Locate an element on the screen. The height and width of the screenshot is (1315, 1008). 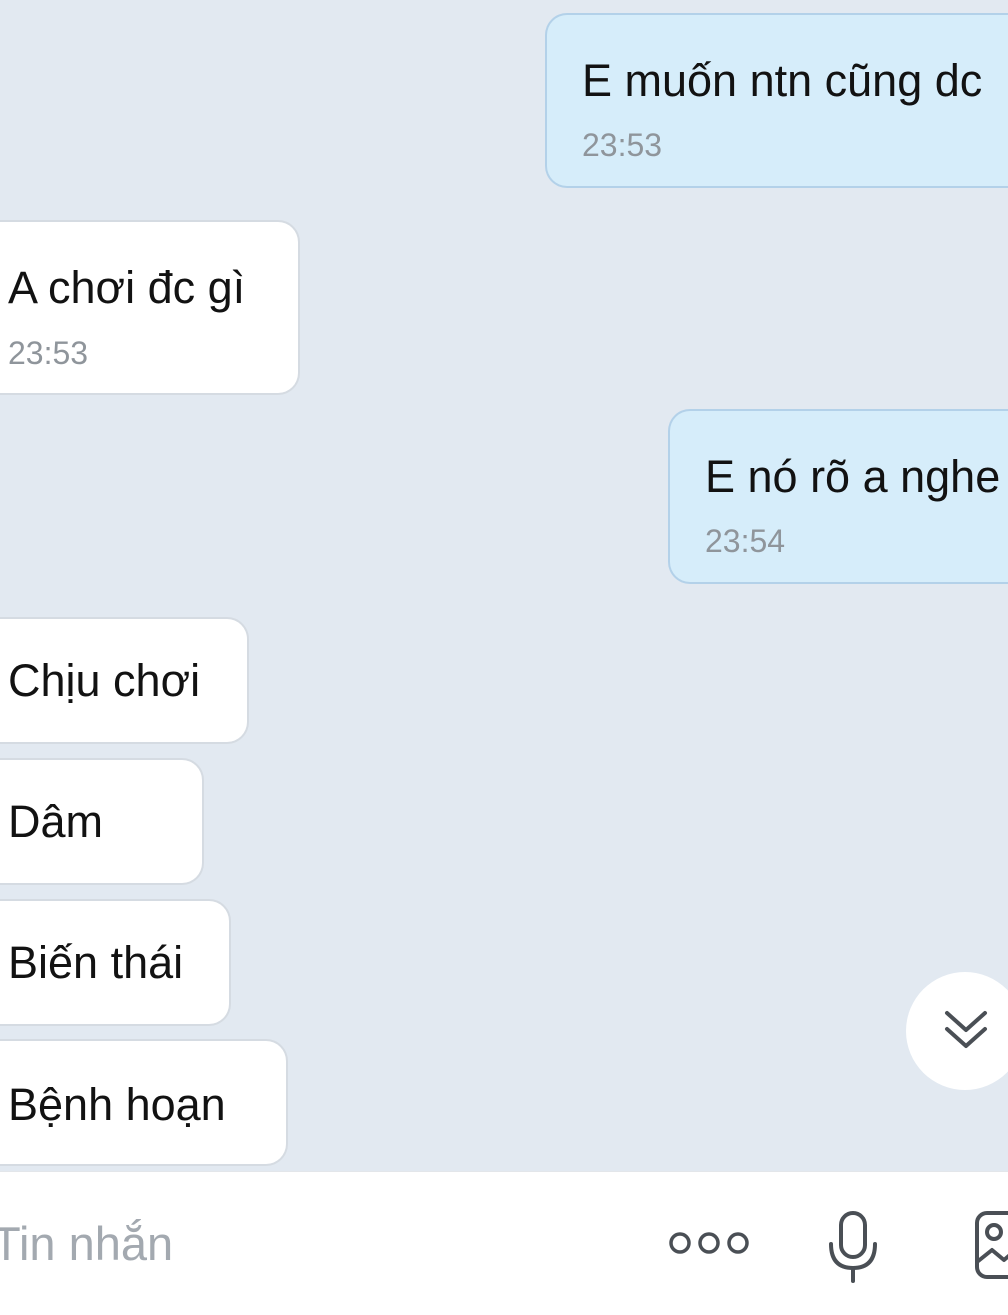
incoming-message-bubble: Dâm is located at coordinates (102, 821).